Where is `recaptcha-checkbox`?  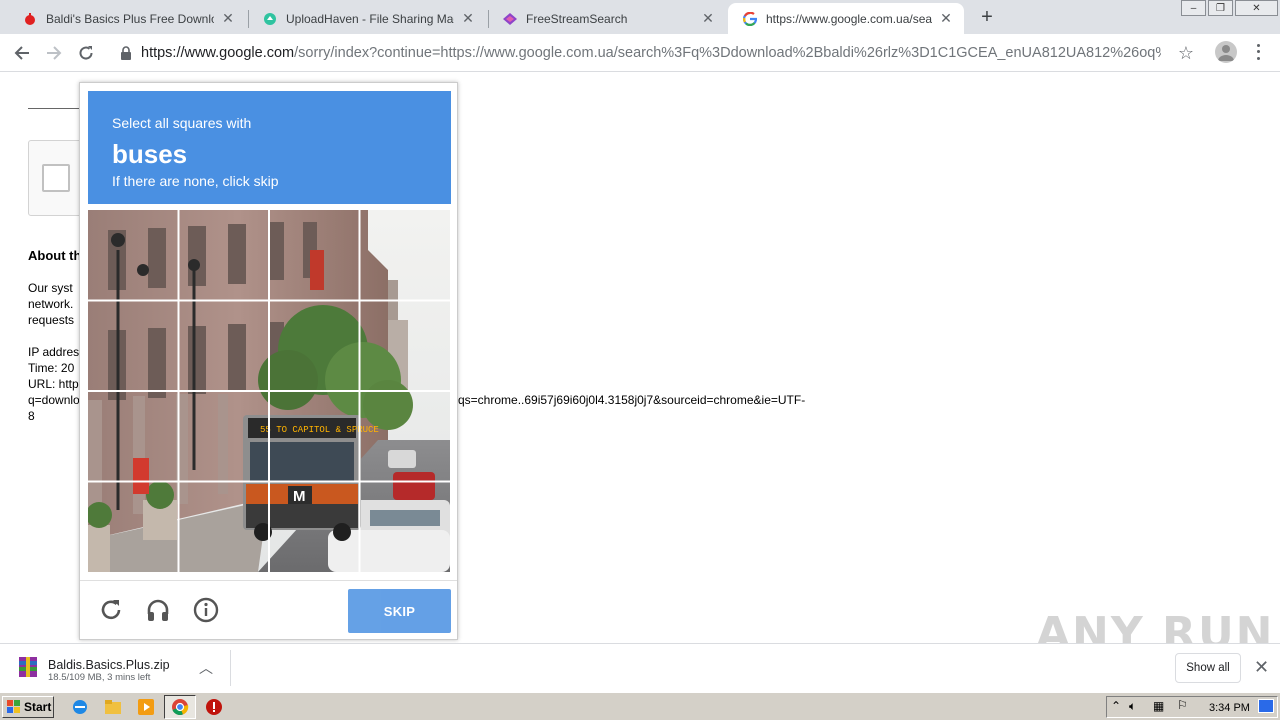 recaptcha-checkbox is located at coordinates (56, 178).